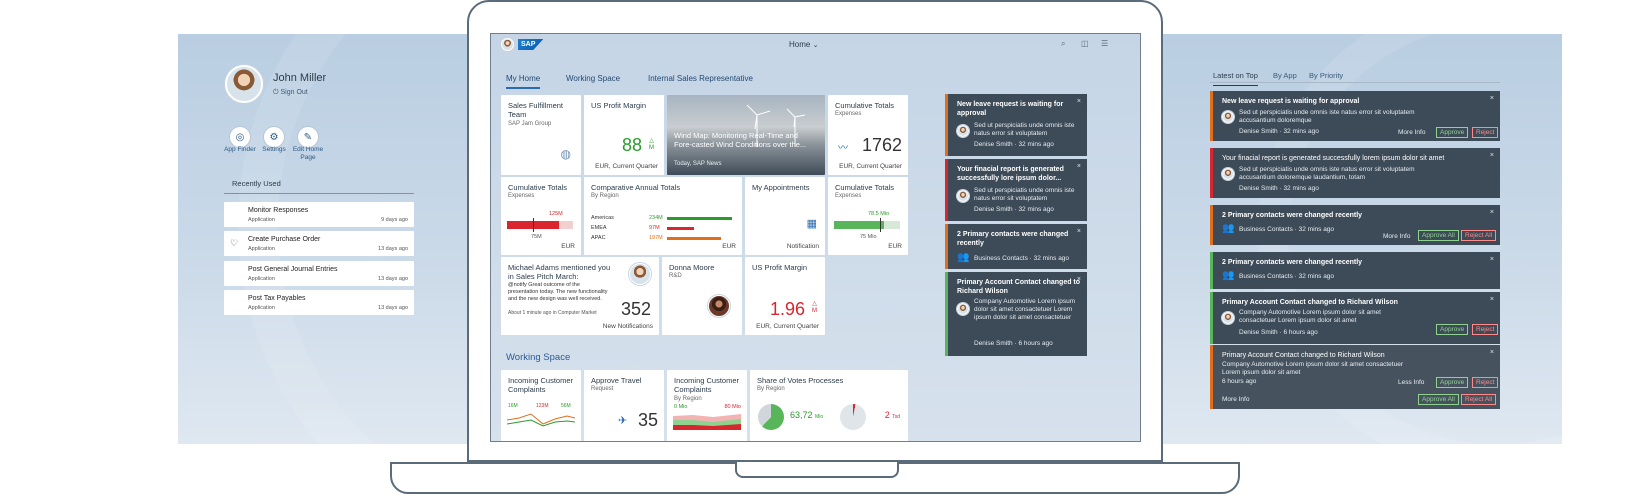  I want to click on target-label: 125M, so click(556, 214).